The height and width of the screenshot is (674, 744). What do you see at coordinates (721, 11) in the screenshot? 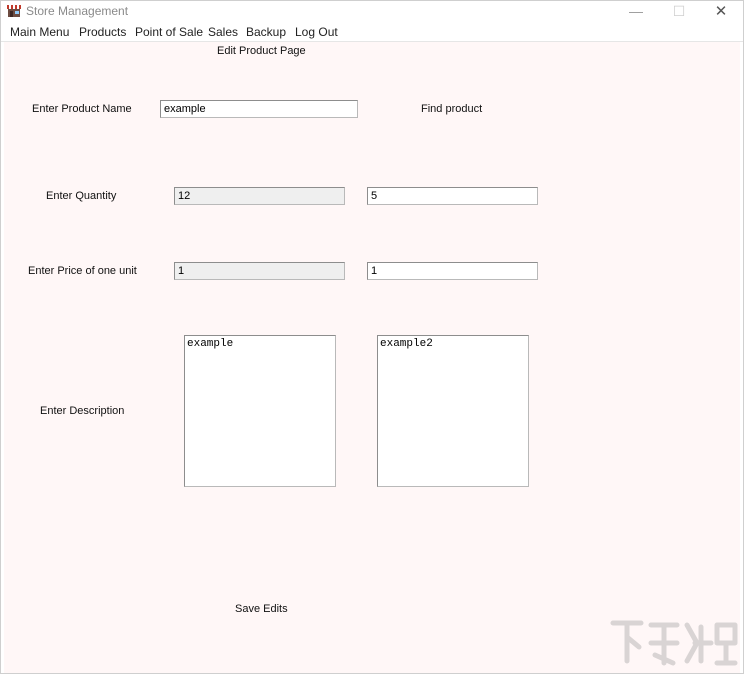
I see `close-button: ✕` at bounding box center [721, 11].